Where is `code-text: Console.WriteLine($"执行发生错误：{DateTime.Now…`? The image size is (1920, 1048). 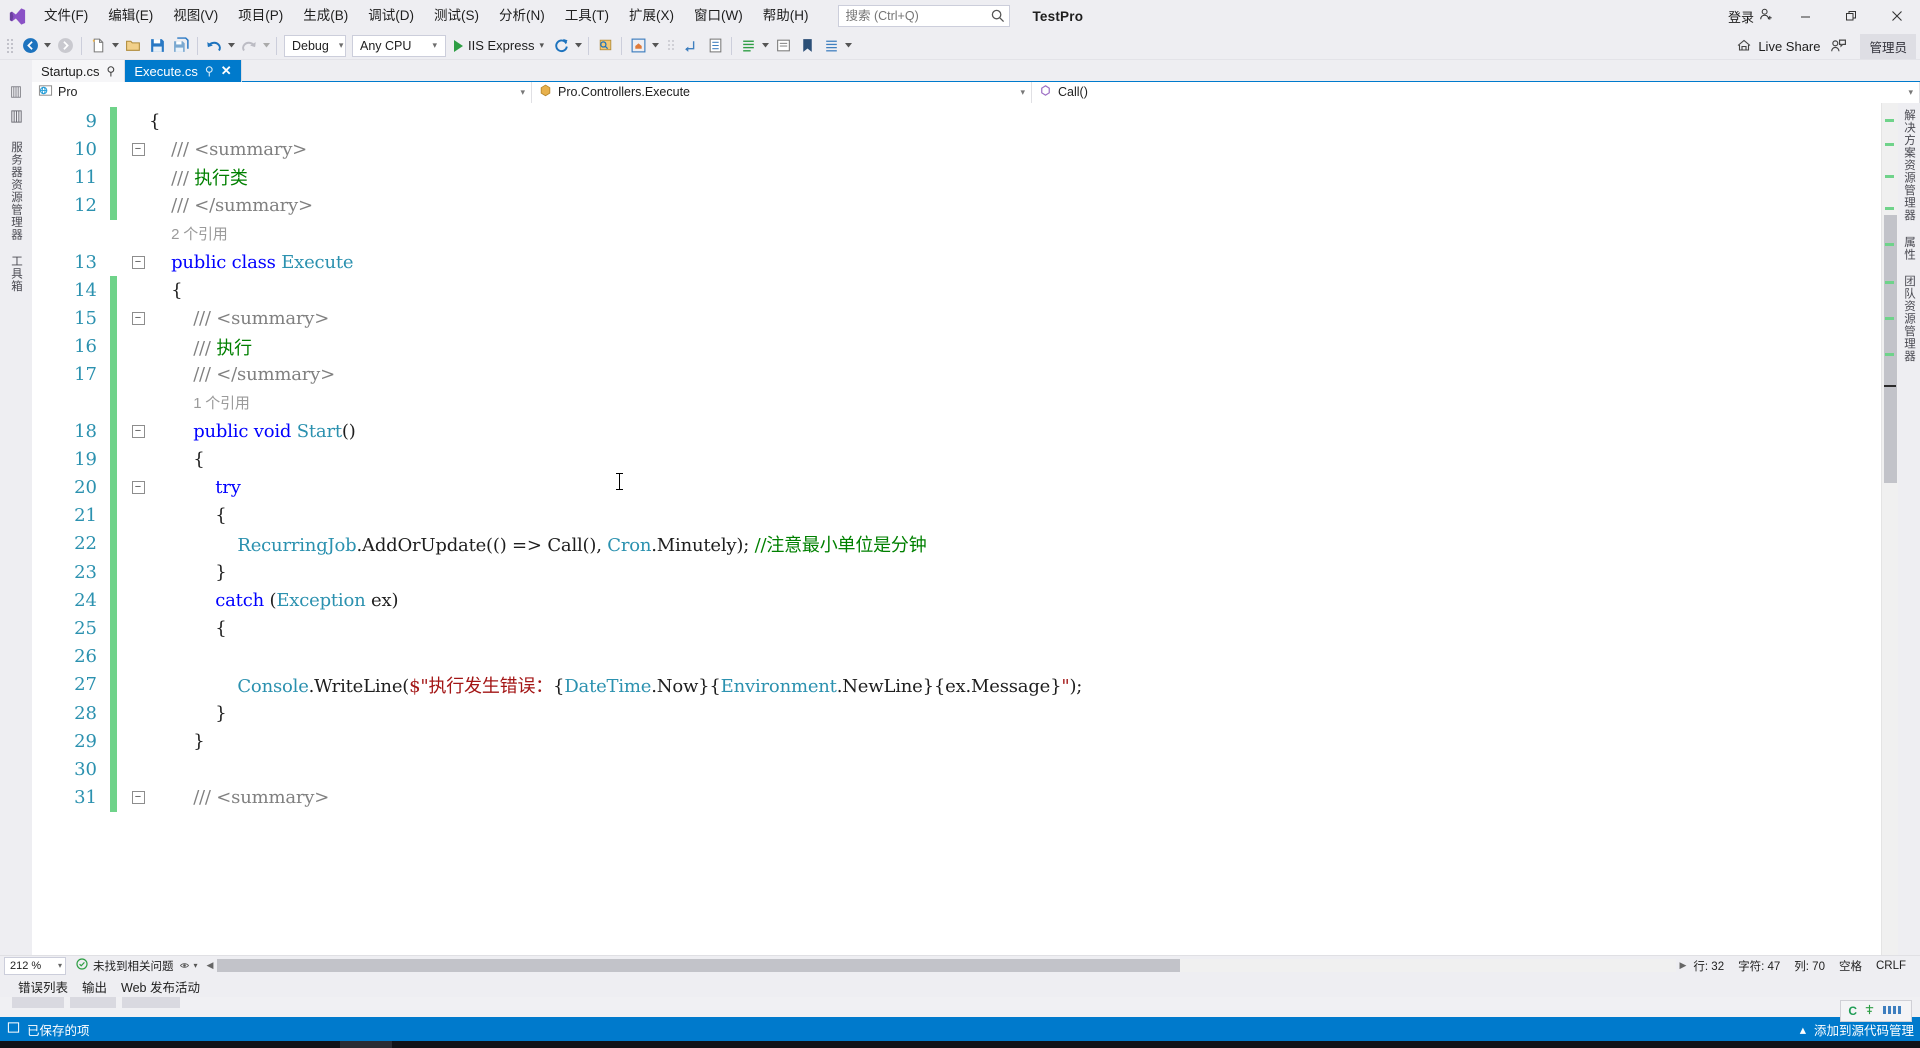
code-text: Console.WriteLine($"执行发生错误：{DateTime.Now… is located at coordinates (1015, 685).